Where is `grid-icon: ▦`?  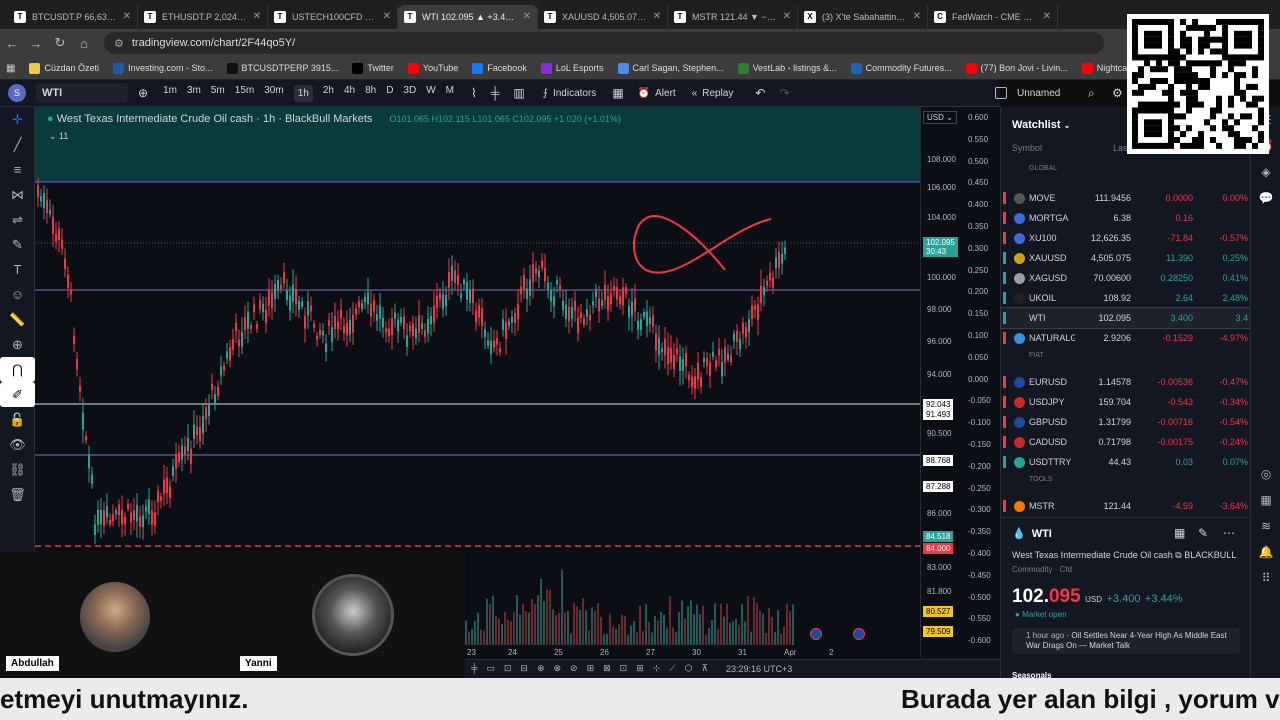 grid-icon: ▦ is located at coordinates (1179, 533).